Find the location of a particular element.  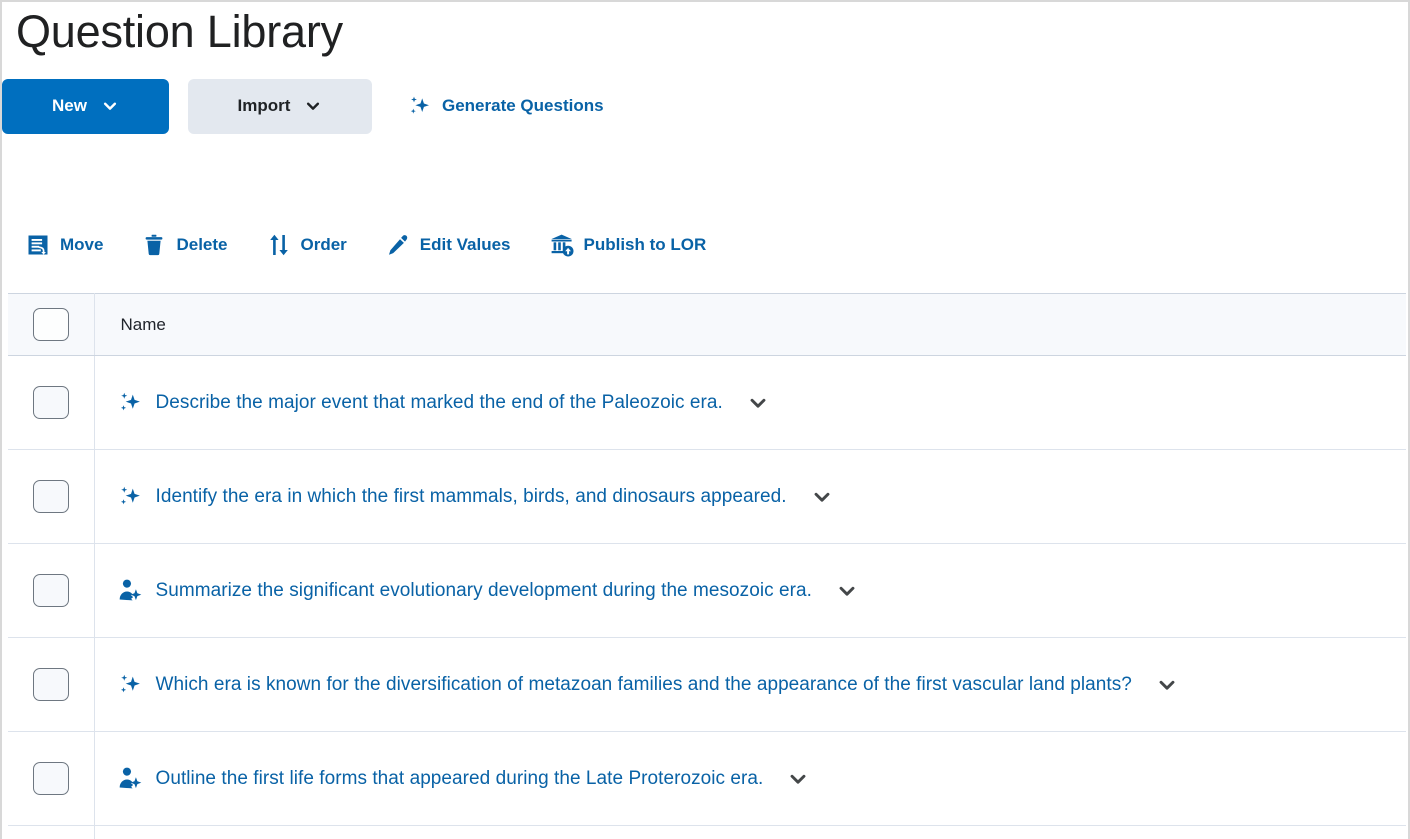

import-button-label: Import is located at coordinates (264, 105).